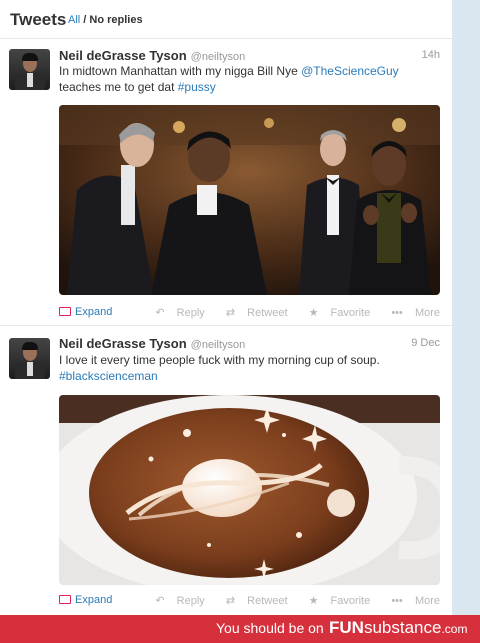  Describe the element at coordinates (466, 307) in the screenshot. I see `scrollbar` at that location.